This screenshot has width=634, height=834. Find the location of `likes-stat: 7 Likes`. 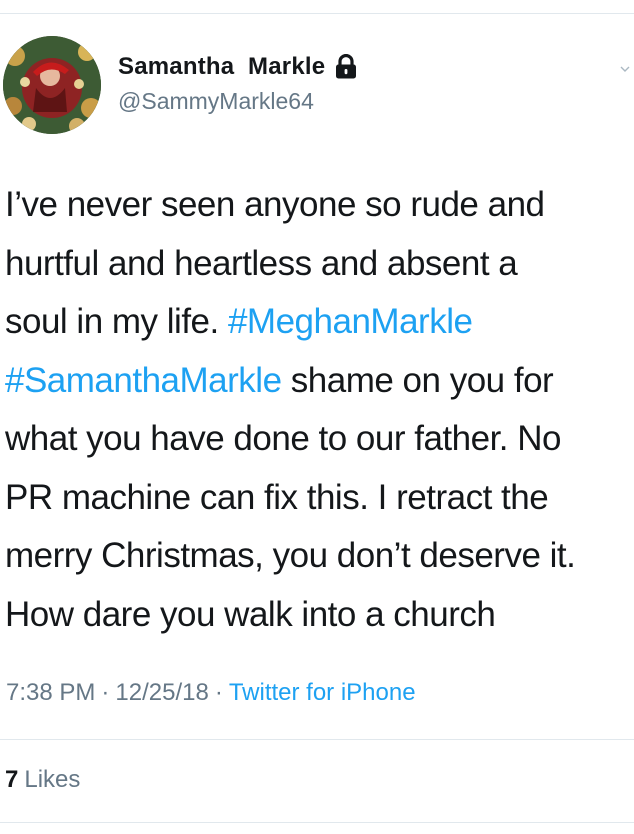

likes-stat: 7 Likes is located at coordinates (42, 780).